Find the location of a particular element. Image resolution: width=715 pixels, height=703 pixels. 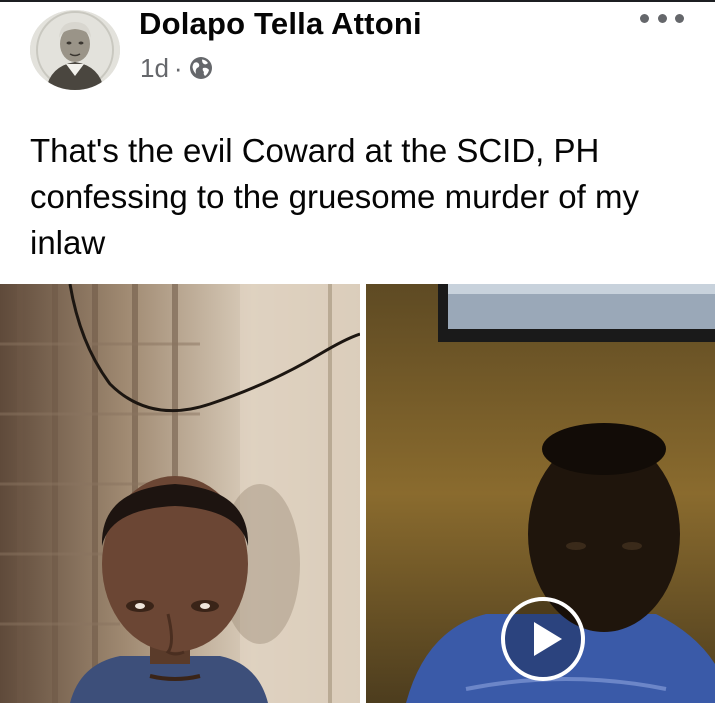

post-meta: 1d · is located at coordinates (176, 68).